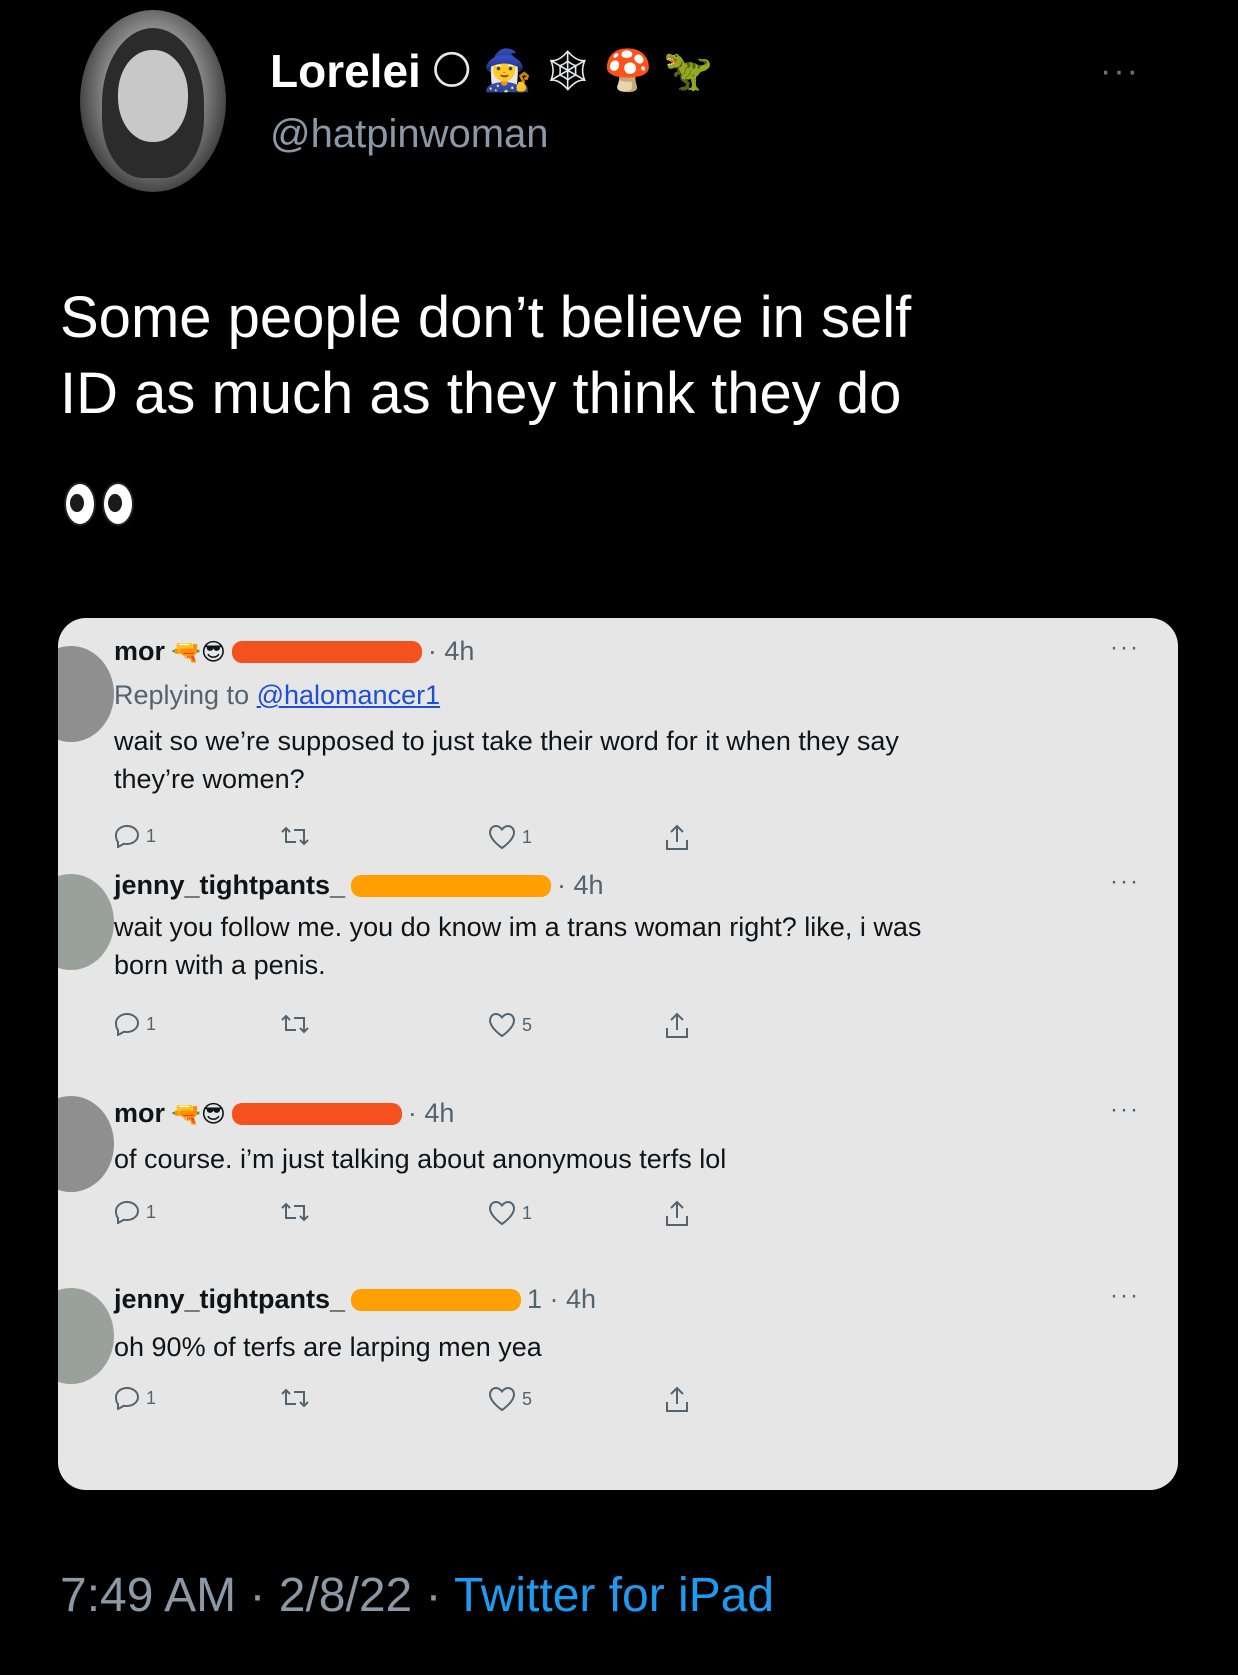 The width and height of the screenshot is (1238, 1675). Describe the element at coordinates (614, 1347) in the screenshot. I see `reply-text: oh 90% of terfs are larping men yea` at that location.